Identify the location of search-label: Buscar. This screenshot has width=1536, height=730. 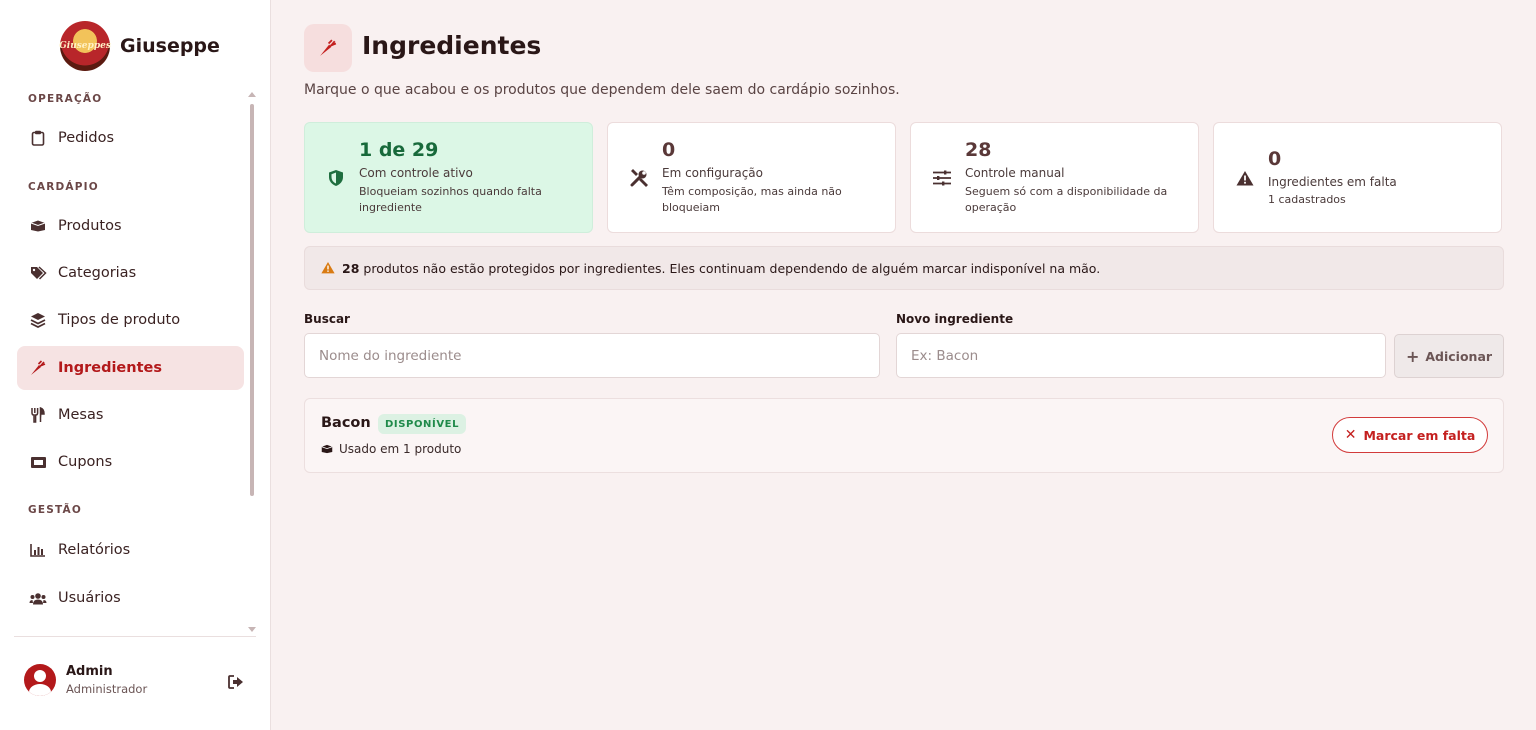
(327, 319).